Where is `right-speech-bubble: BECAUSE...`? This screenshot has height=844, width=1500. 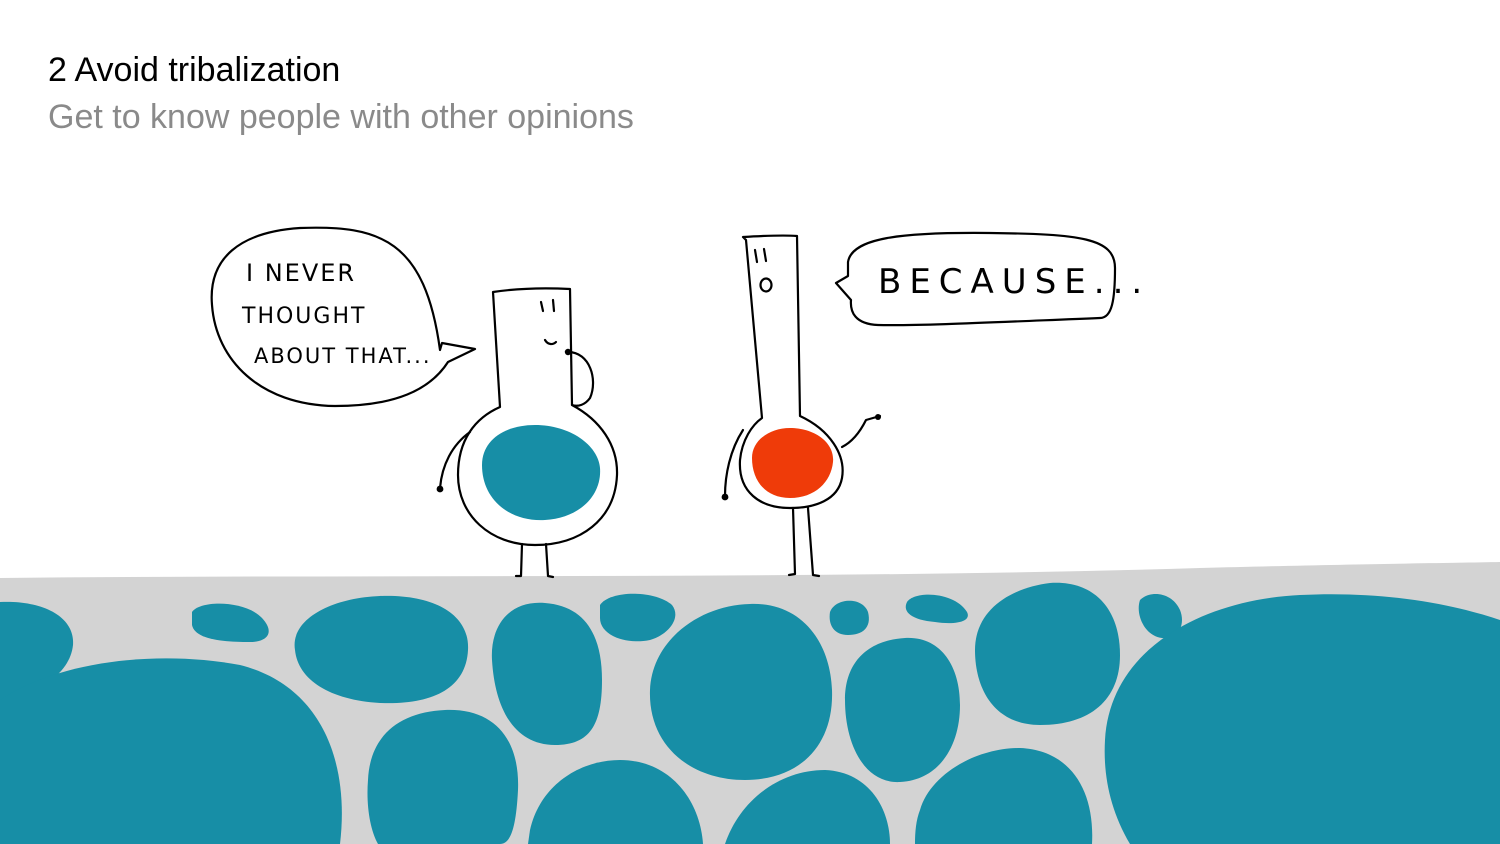 right-speech-bubble: BECAUSE... is located at coordinates (992, 279).